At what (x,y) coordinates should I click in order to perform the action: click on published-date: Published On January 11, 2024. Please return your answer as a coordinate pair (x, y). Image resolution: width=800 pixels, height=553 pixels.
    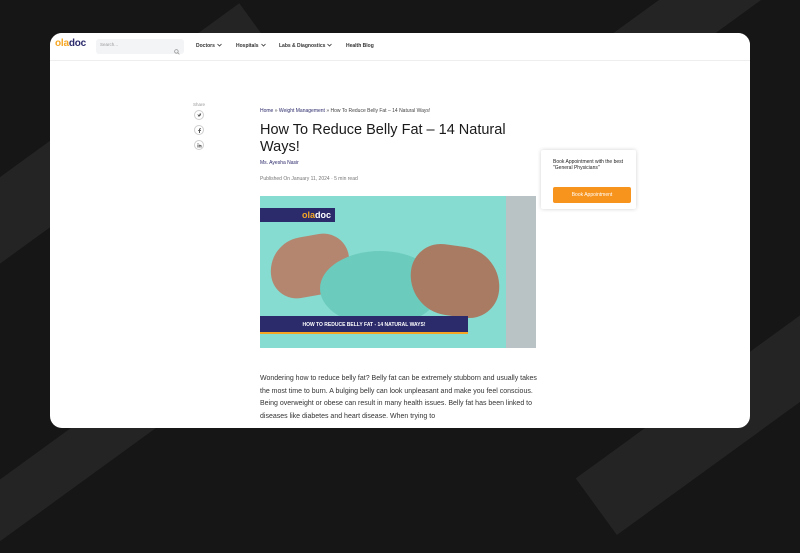
    Looking at the image, I should click on (295, 179).